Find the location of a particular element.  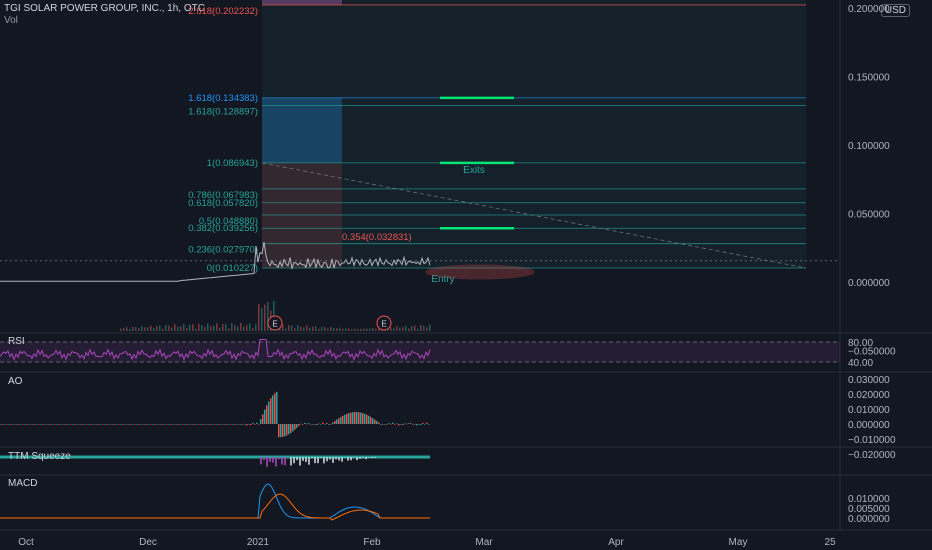

time-tick-label: Oct is located at coordinates (26, 542).